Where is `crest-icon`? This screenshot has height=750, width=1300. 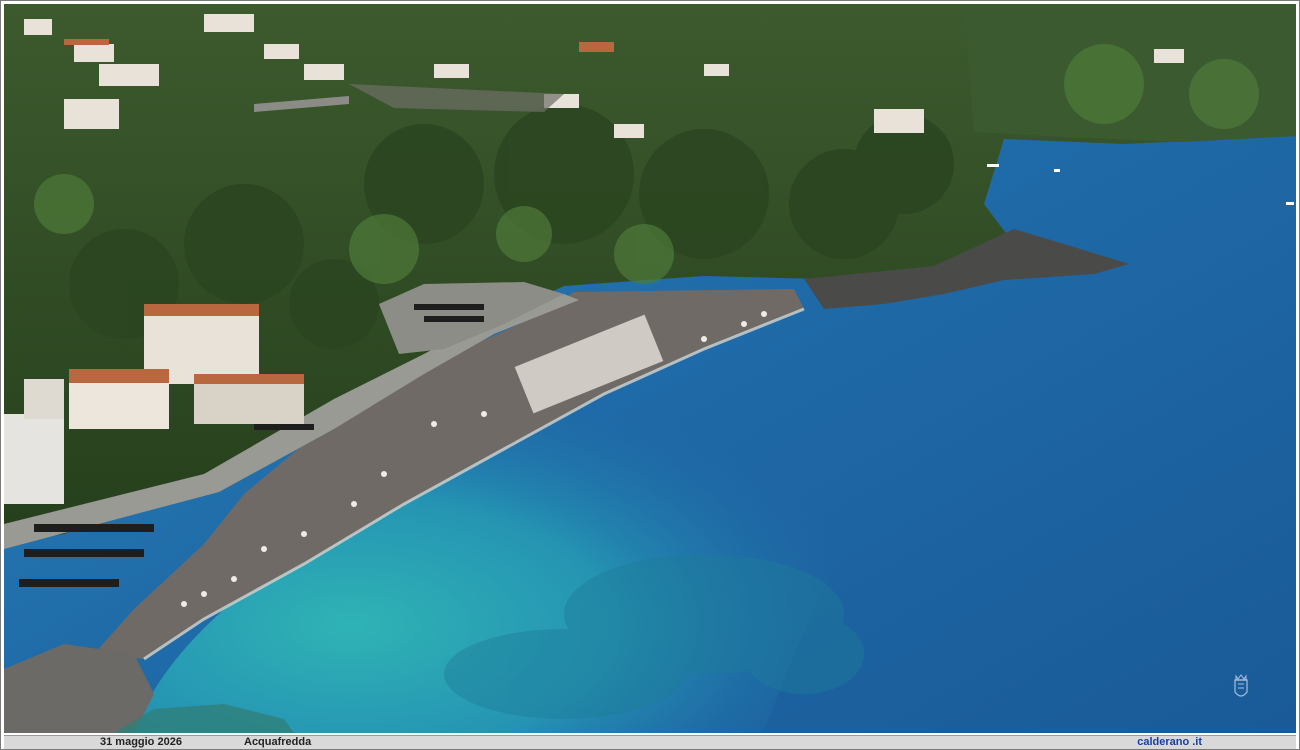 crest-icon is located at coordinates (1241, 685).